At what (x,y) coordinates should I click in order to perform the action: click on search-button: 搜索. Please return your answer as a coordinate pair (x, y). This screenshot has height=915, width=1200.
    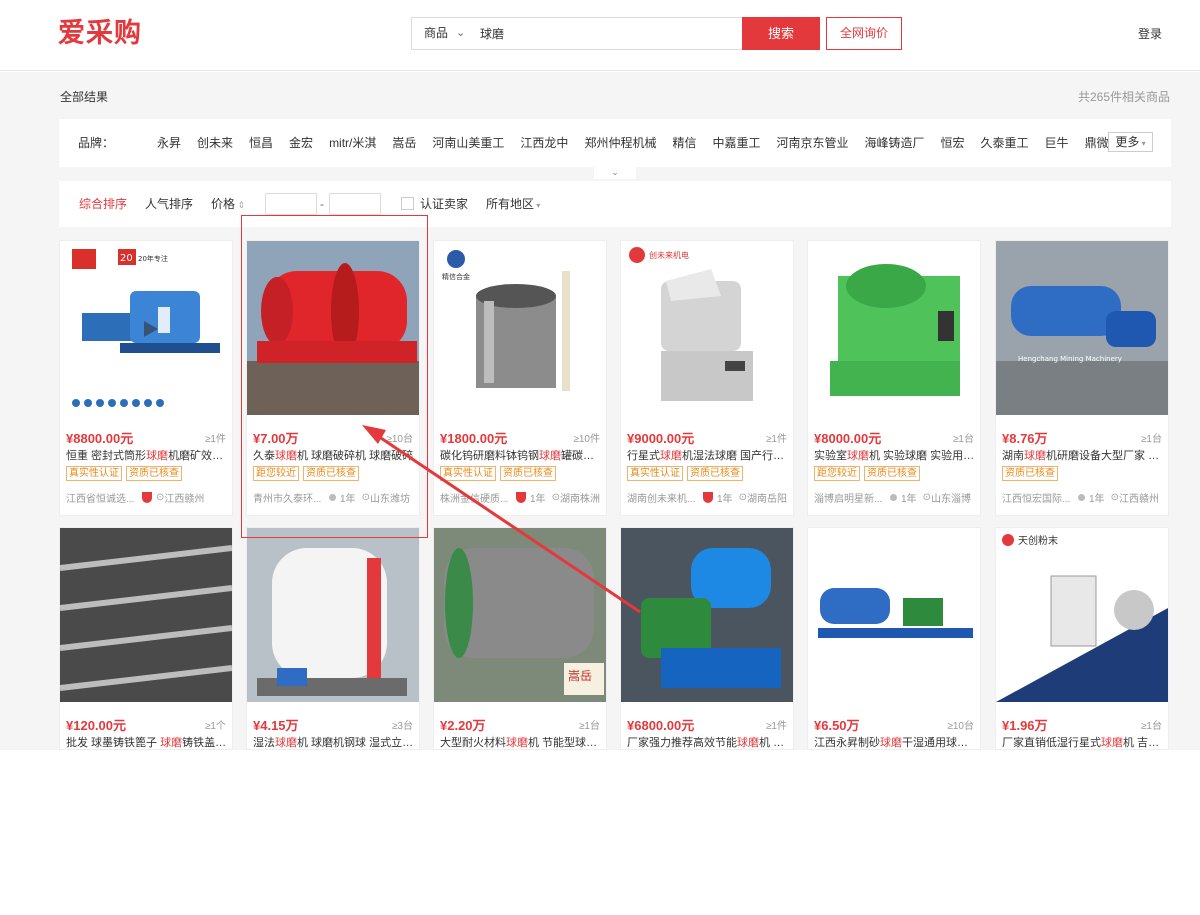
    Looking at the image, I should click on (781, 33).